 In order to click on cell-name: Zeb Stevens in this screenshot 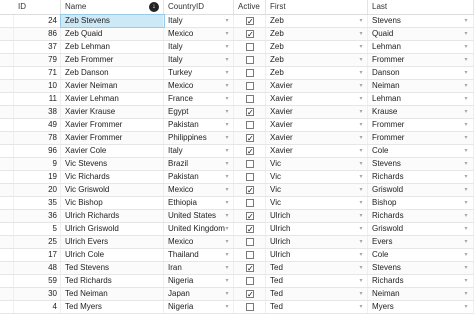, I will do `click(112, 21)`.